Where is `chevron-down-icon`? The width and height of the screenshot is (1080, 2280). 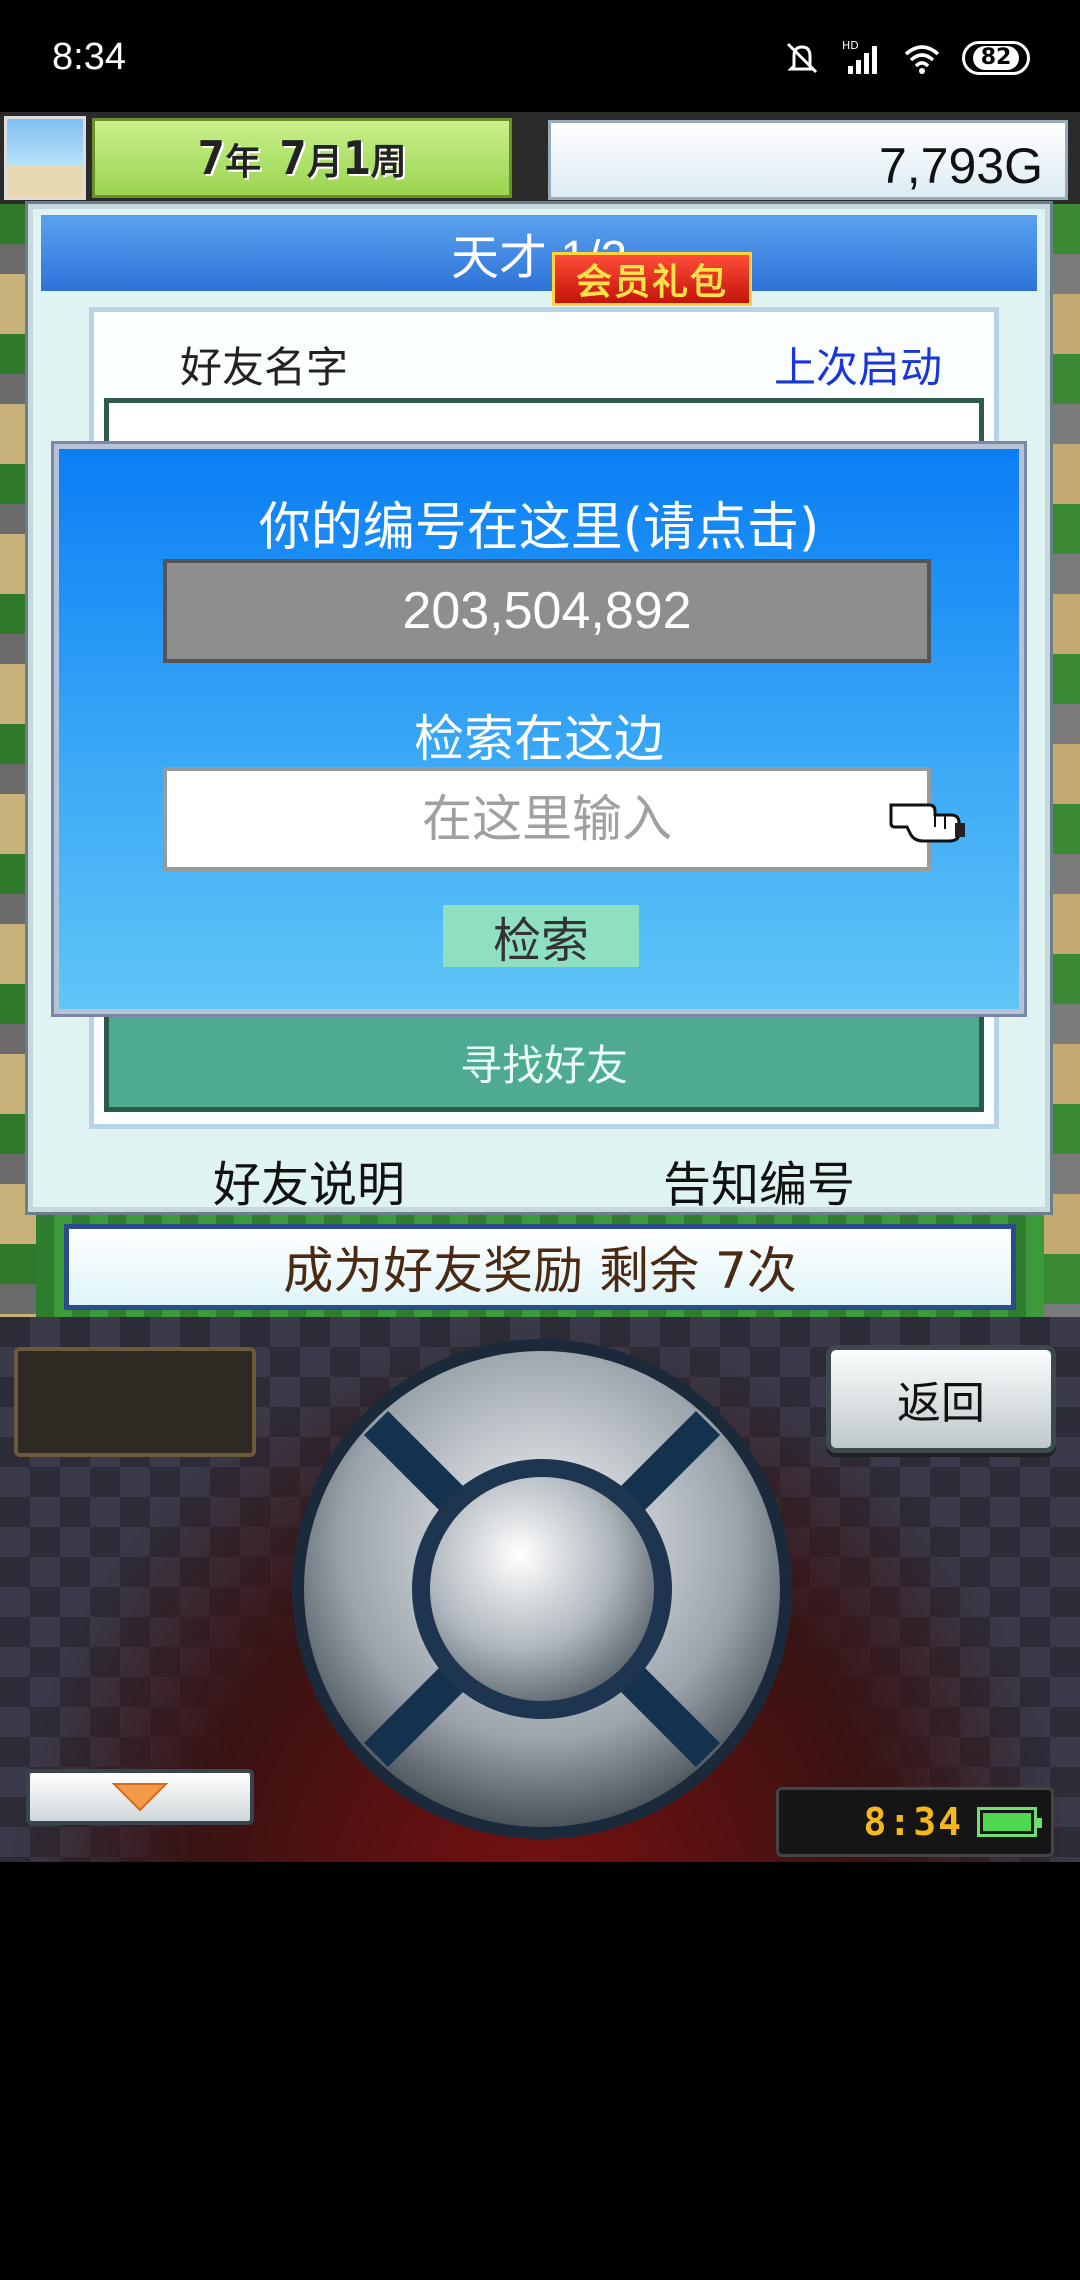
chevron-down-icon is located at coordinates (140, 1797).